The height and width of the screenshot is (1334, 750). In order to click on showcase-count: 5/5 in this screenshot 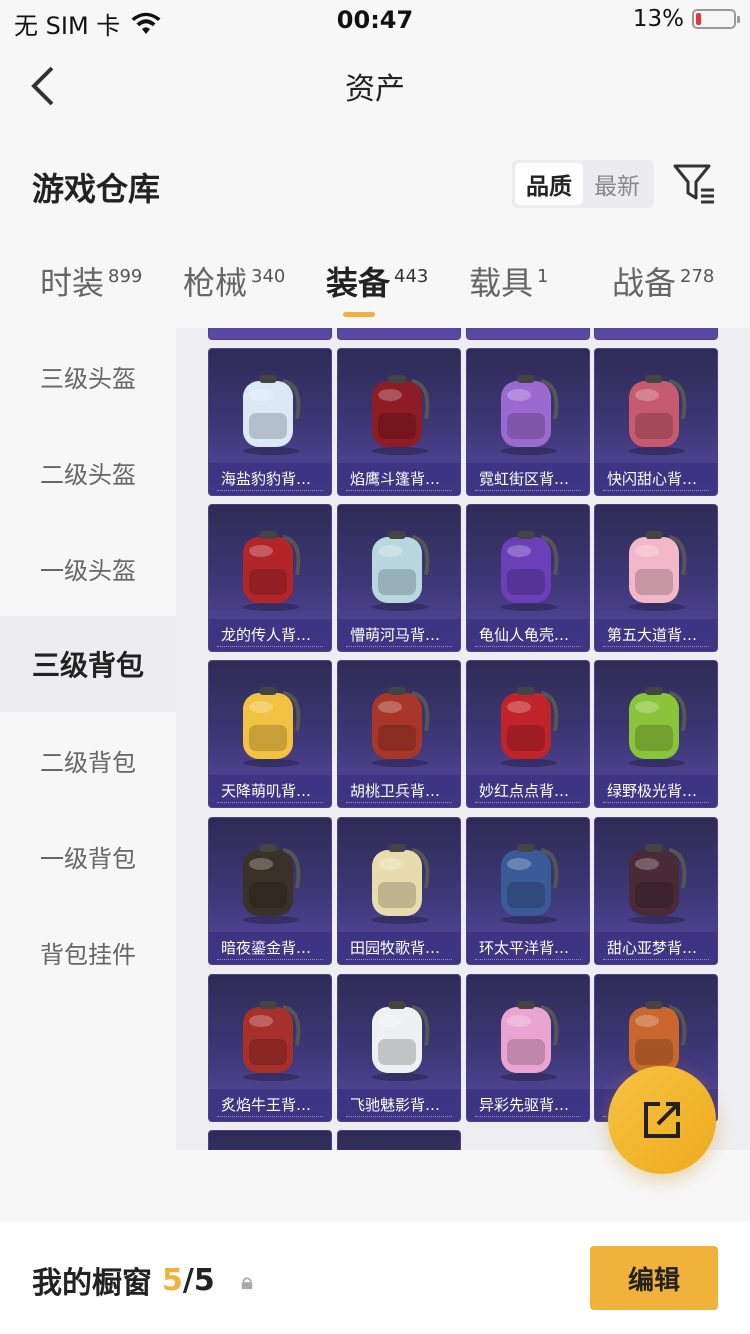, I will do `click(188, 1280)`.